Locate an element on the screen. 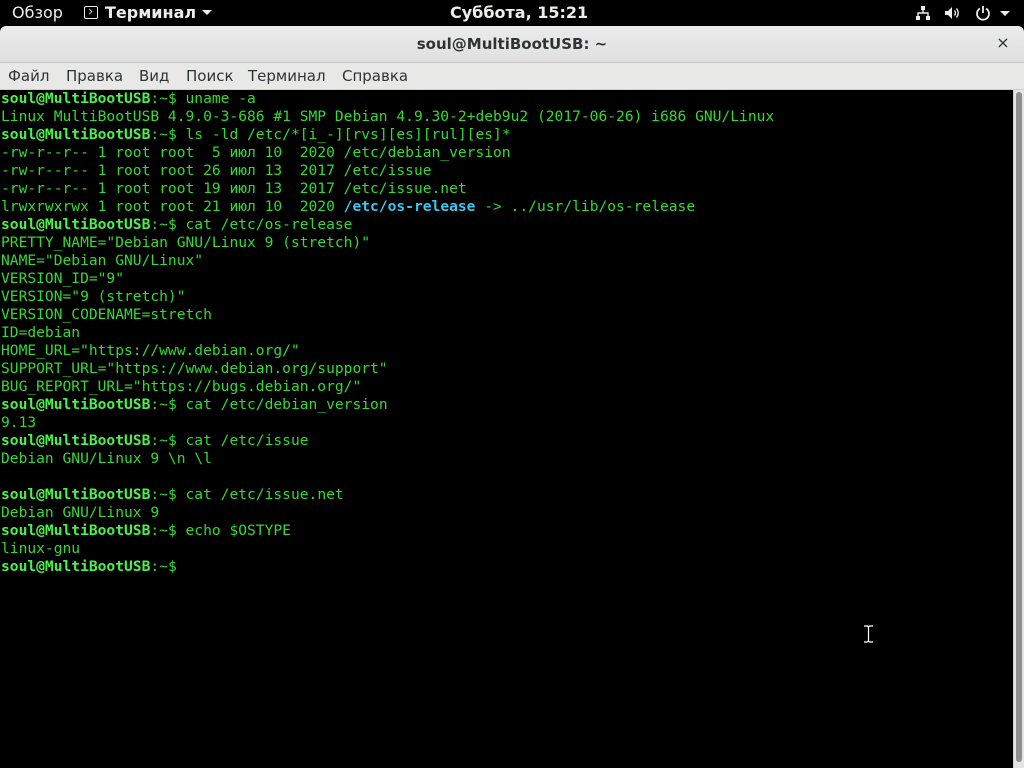 Image resolution: width=1024 pixels, height=768 pixels. terminal-output-line: ID=debian is located at coordinates (41, 332).